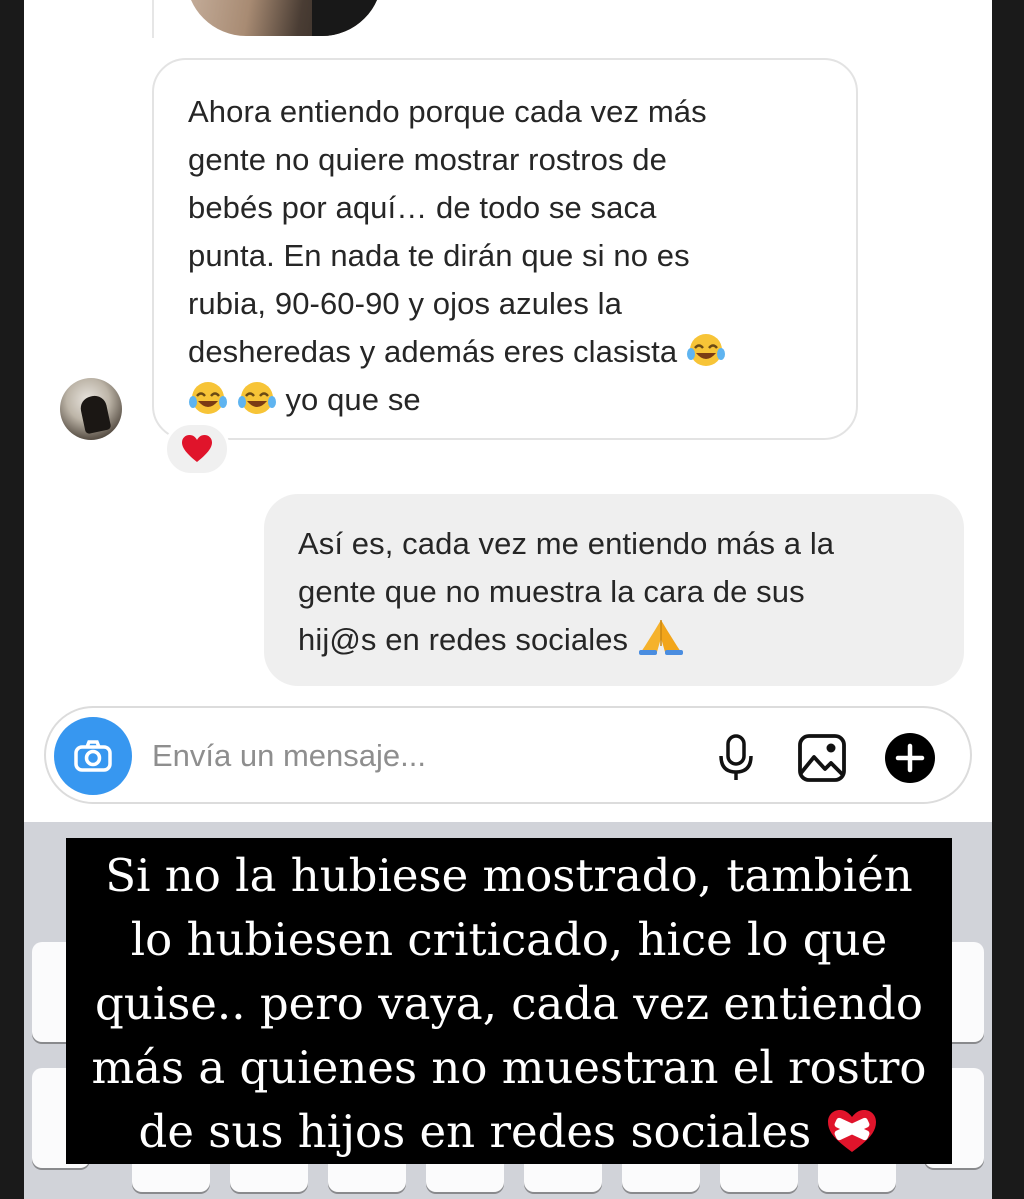  What do you see at coordinates (433, 351) in the screenshot?
I see `message-line-text: desheredas y además eres clasista` at bounding box center [433, 351].